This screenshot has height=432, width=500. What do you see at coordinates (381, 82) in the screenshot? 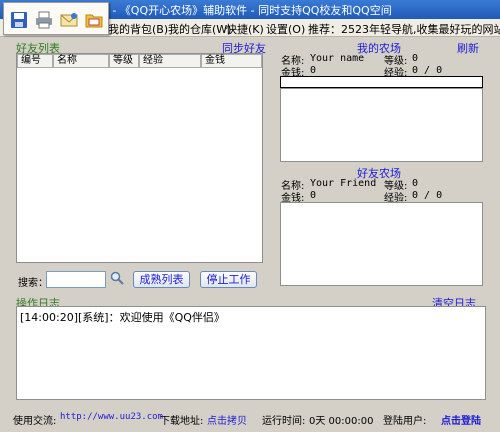
I see `my-farm-bar` at bounding box center [381, 82].